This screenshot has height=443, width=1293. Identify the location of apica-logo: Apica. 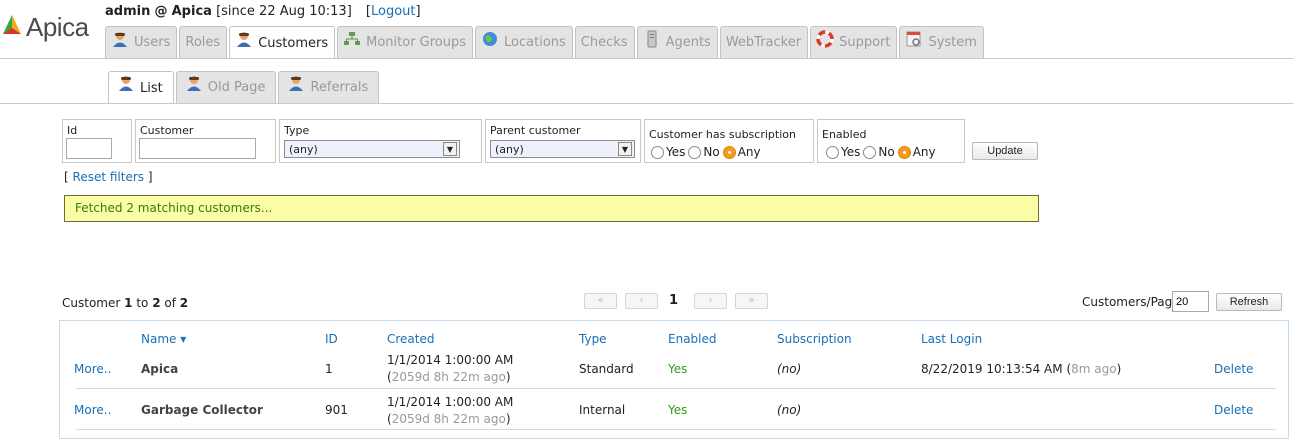
(50, 26).